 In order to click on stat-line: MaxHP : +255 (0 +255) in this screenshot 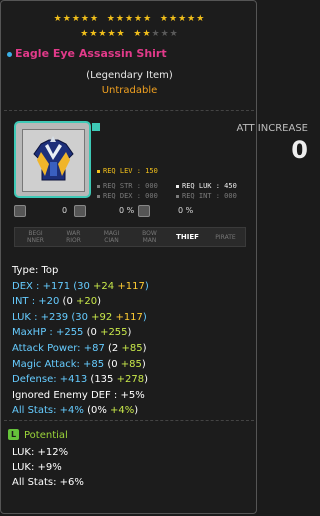, I will do `click(72, 333)`.